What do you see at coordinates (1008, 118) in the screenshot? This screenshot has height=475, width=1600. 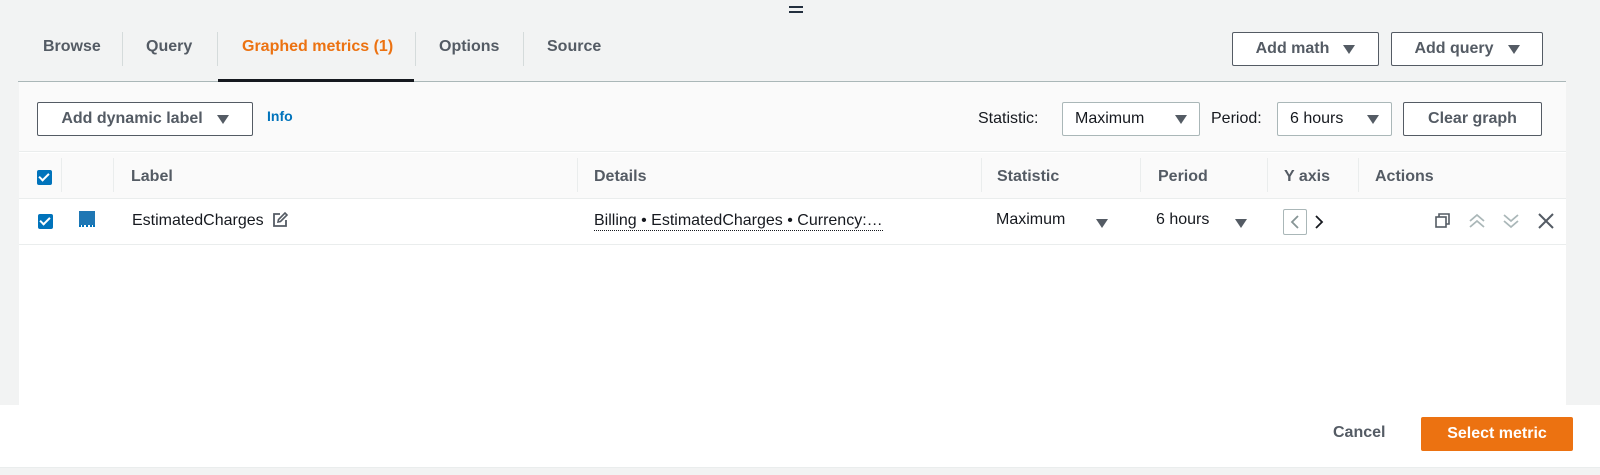 I see `statistic-label: Statistic:` at bounding box center [1008, 118].